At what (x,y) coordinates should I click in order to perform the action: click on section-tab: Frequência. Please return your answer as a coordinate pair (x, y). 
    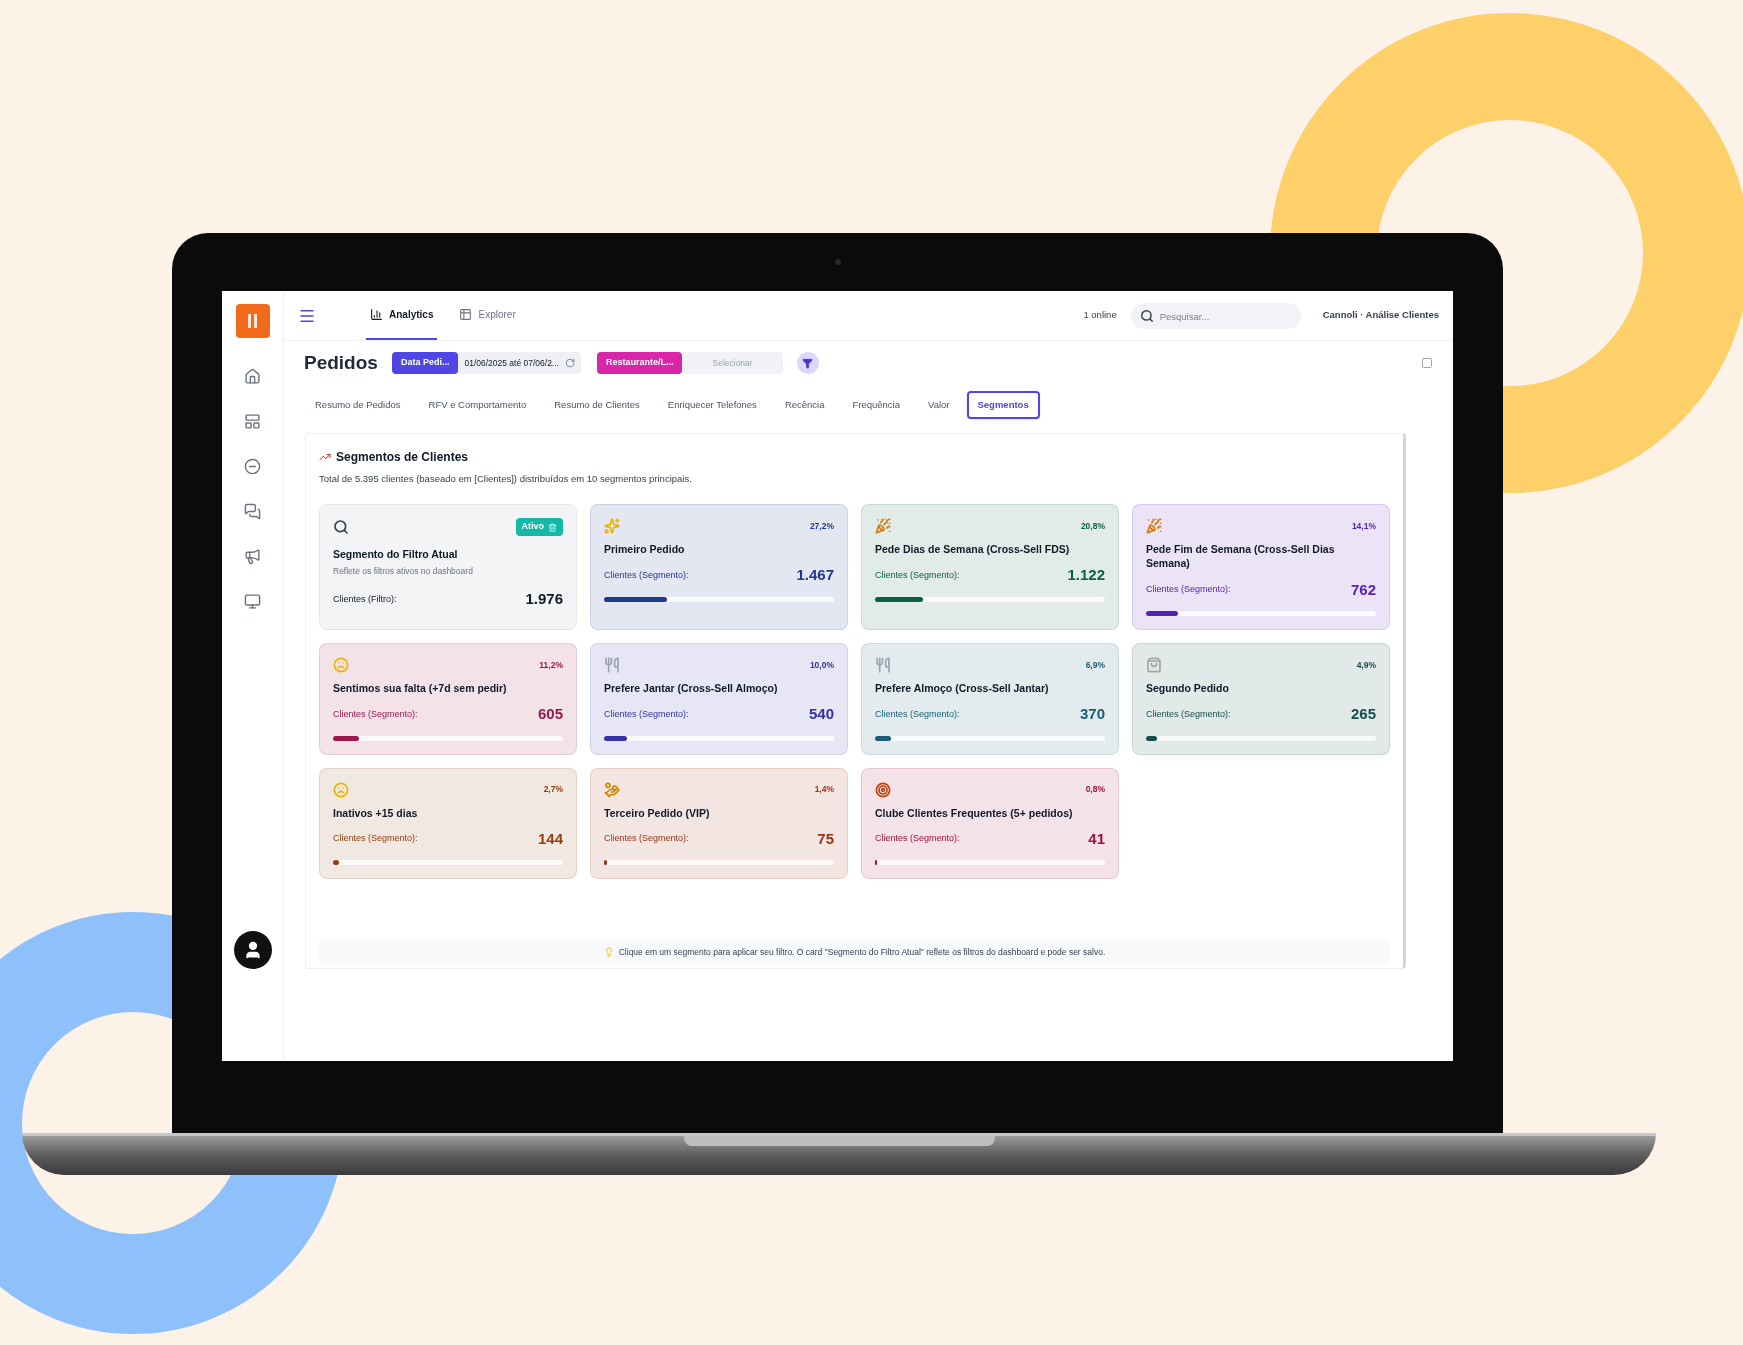
    Looking at the image, I should click on (876, 405).